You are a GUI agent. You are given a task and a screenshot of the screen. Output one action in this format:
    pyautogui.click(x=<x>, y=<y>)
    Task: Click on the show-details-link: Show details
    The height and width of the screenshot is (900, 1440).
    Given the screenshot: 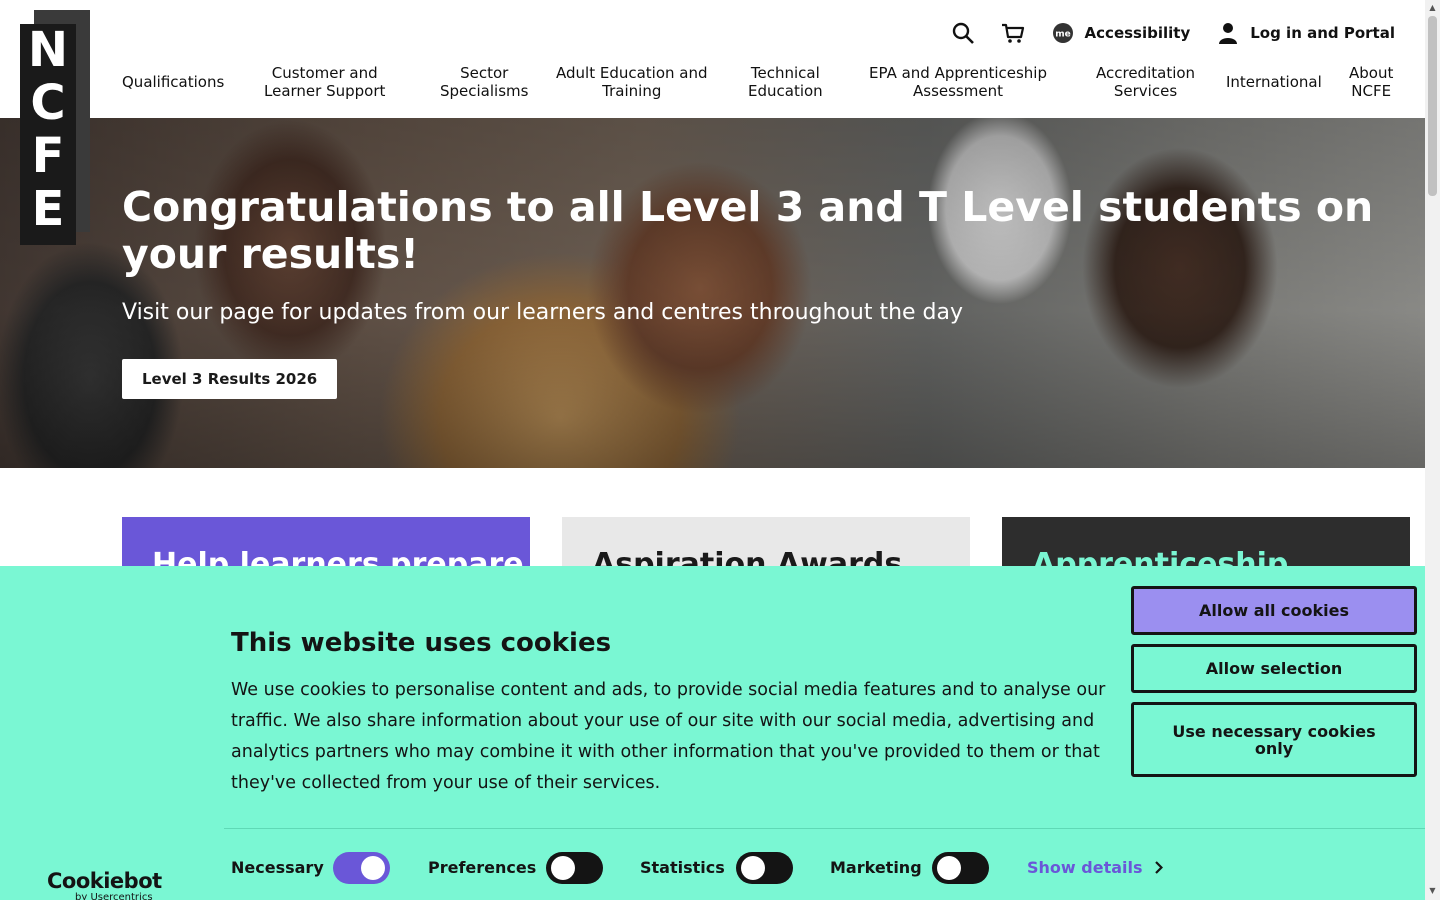 What is the action you would take?
    pyautogui.click(x=1095, y=867)
    